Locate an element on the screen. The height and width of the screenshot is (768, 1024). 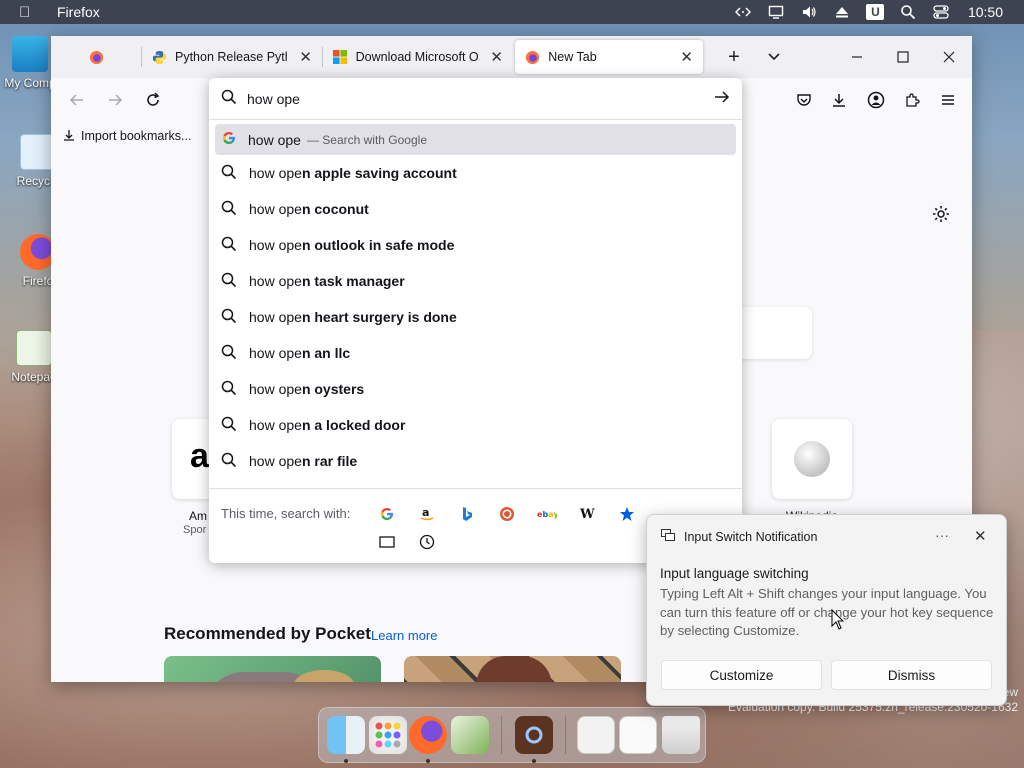
top-site-tile-wikipedia is located at coordinates (812, 459).